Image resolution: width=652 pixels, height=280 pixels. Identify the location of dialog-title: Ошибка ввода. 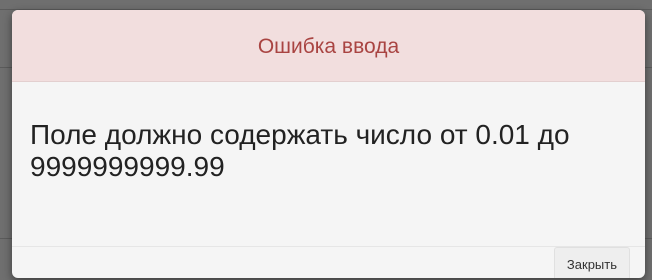
(328, 46).